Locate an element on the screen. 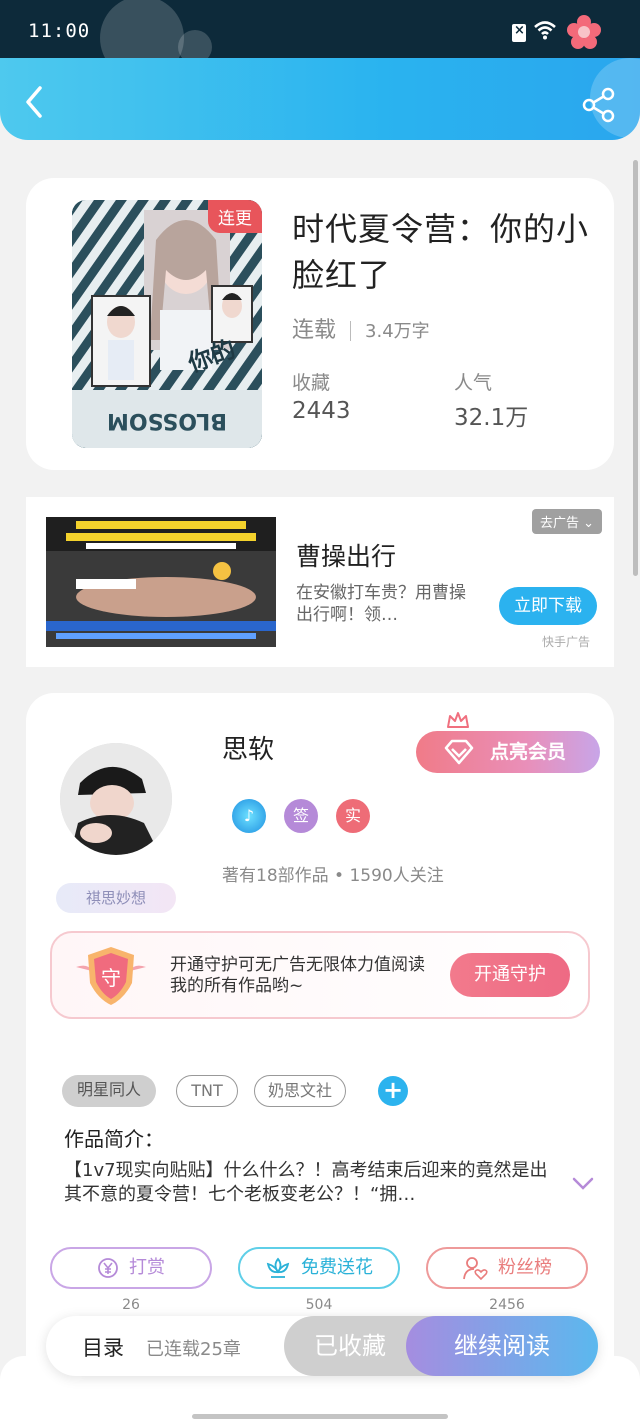 This screenshot has height=1422, width=640. cover-illustration: BLOSSOM 你的 is located at coordinates (167, 324).